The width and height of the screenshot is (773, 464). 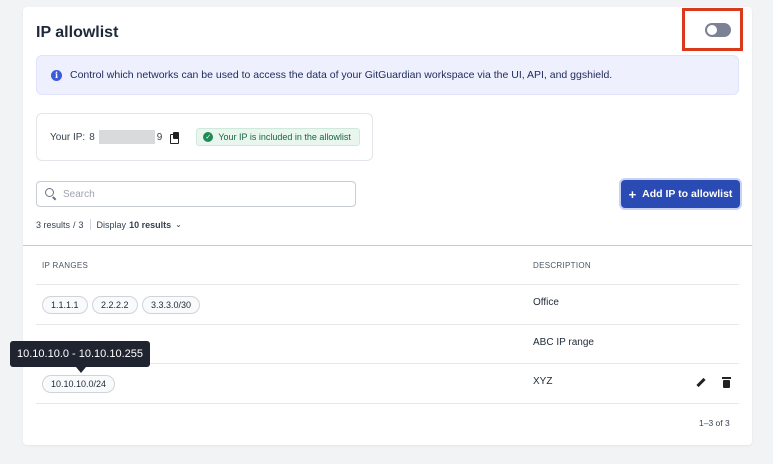 What do you see at coordinates (77, 32) in the screenshot?
I see `page-title: IP allowlist` at bounding box center [77, 32].